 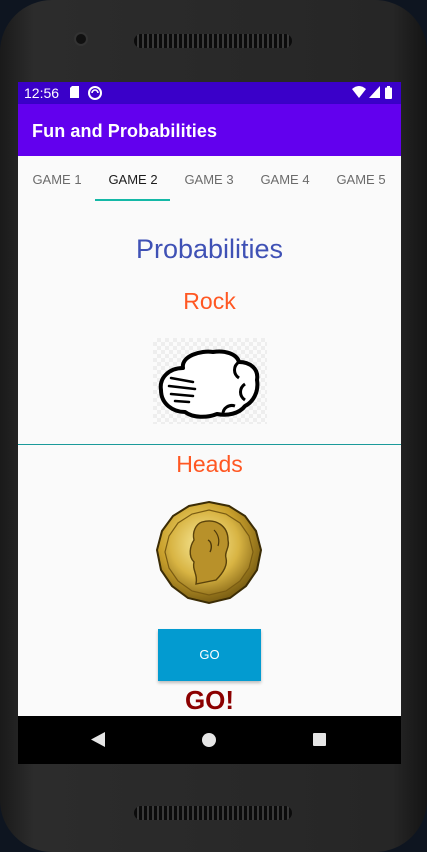 I want to click on navigation-bar, so click(x=209, y=740).